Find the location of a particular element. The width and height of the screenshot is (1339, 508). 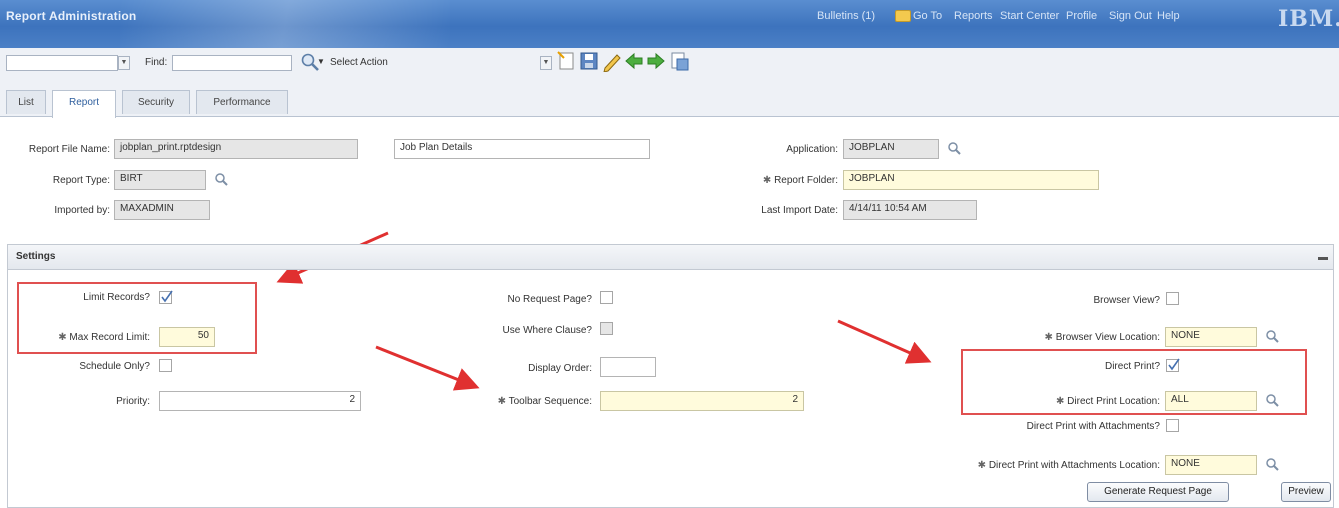

limit-records-label: Limit Records? is located at coordinates (116, 297).